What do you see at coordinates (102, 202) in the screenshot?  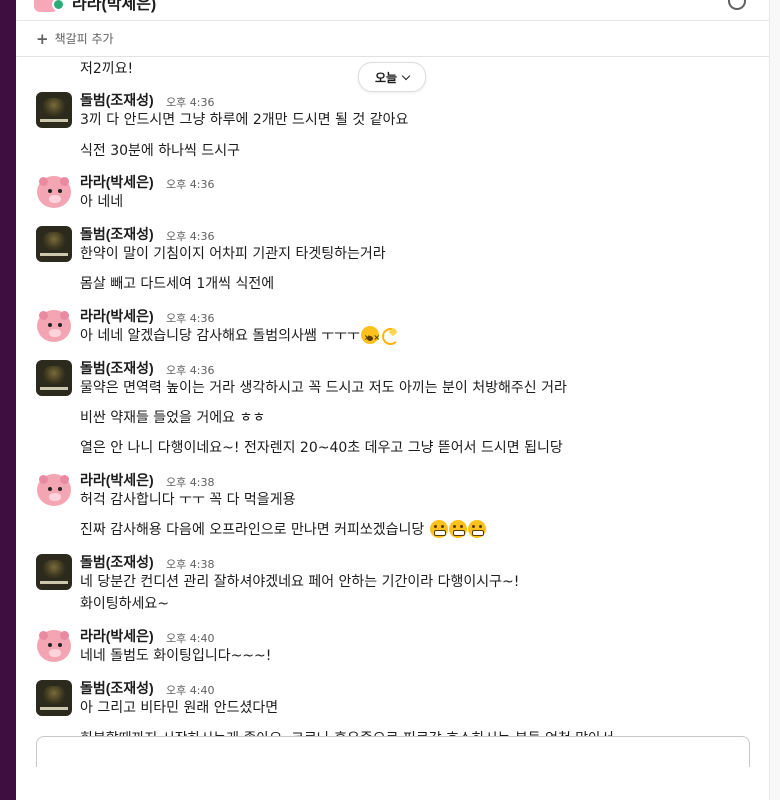 I see `message-text: 아 네네` at bounding box center [102, 202].